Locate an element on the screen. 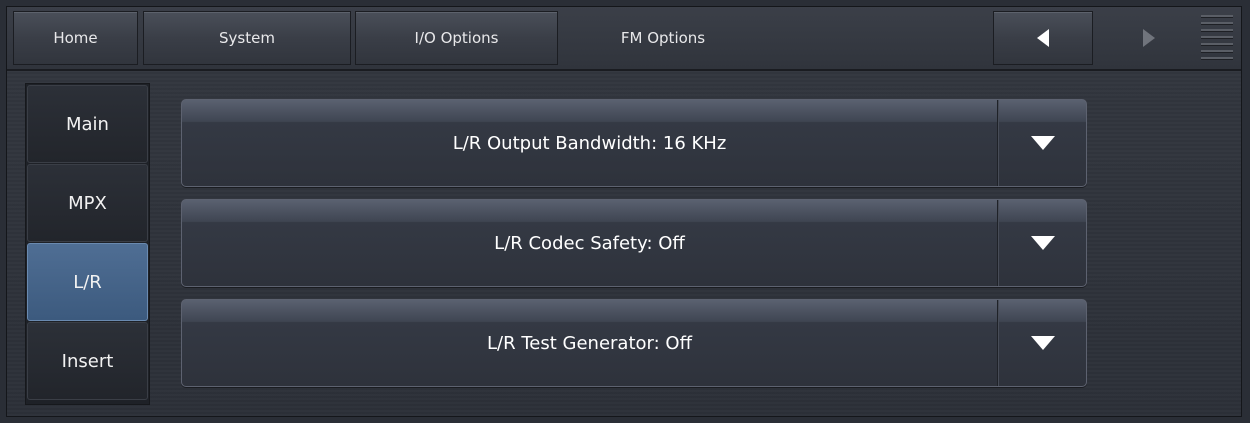 Image resolution: width=1250 pixels, height=423 pixels. tab-home: Home is located at coordinates (75, 38).